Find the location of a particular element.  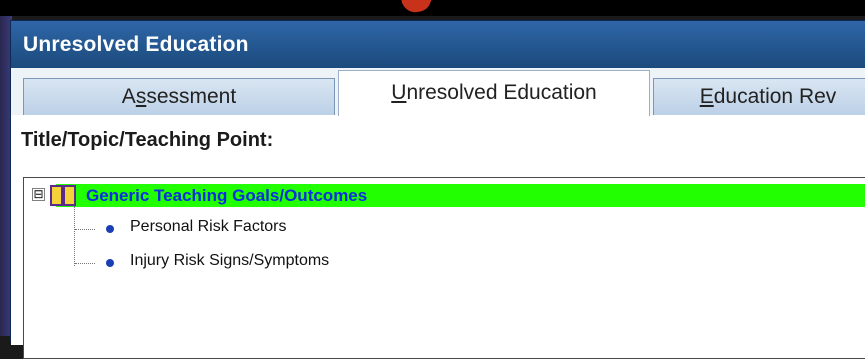

collapse-icon: ⊟ is located at coordinates (38, 194).